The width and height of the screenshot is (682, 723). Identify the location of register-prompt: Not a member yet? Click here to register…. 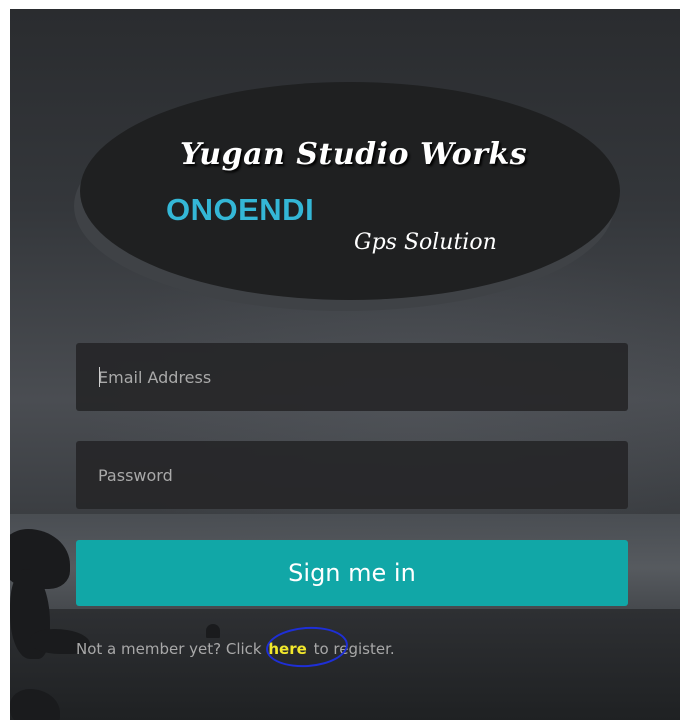
(235, 649).